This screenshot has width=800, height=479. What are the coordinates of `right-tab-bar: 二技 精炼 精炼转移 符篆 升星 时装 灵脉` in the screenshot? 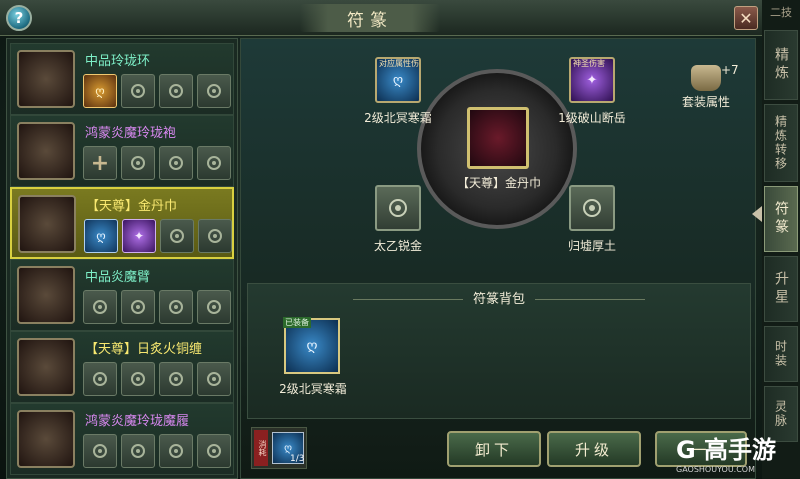 It's located at (781, 239).